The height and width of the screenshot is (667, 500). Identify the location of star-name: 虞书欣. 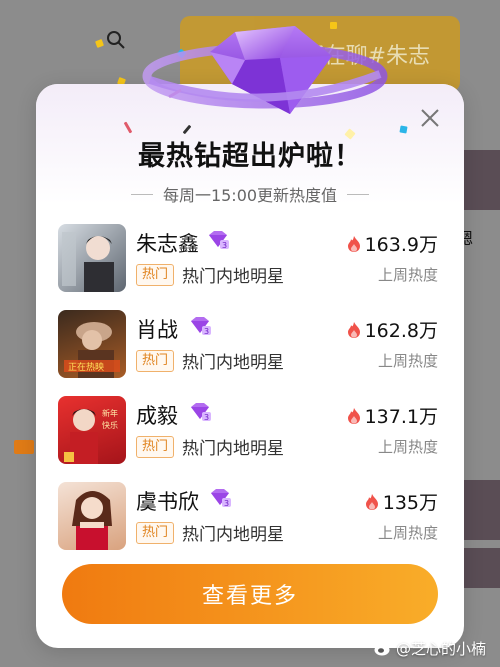
(167, 502).